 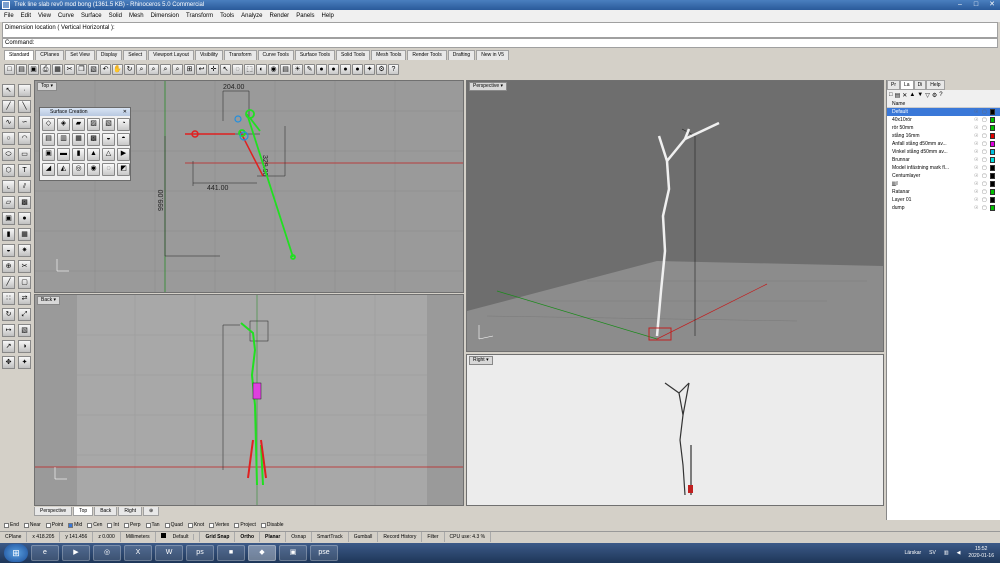 What do you see at coordinates (24, 218) in the screenshot?
I see `sphere-icon: ●` at bounding box center [24, 218].